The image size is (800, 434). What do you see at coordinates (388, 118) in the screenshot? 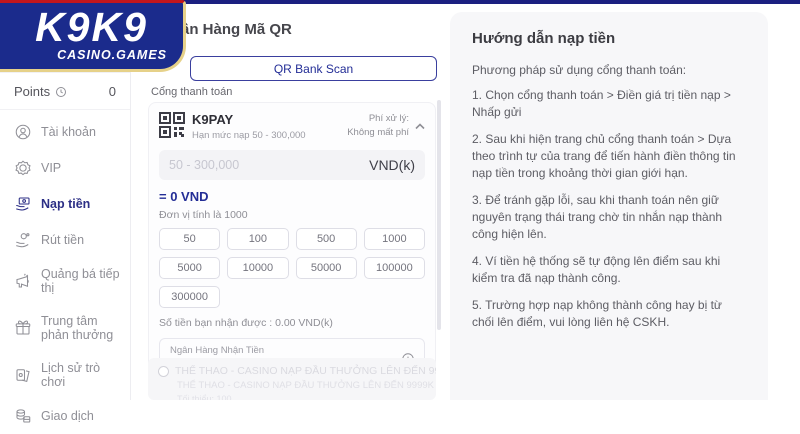
I see `fee-label: Phí xử lý:` at bounding box center [388, 118].